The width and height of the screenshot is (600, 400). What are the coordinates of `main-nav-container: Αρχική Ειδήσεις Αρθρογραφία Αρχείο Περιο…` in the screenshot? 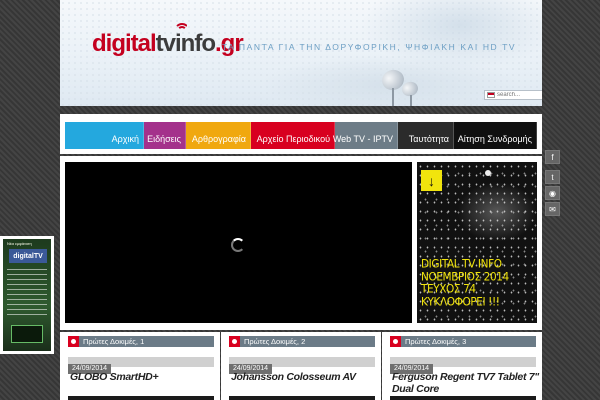 It's located at (301, 134).